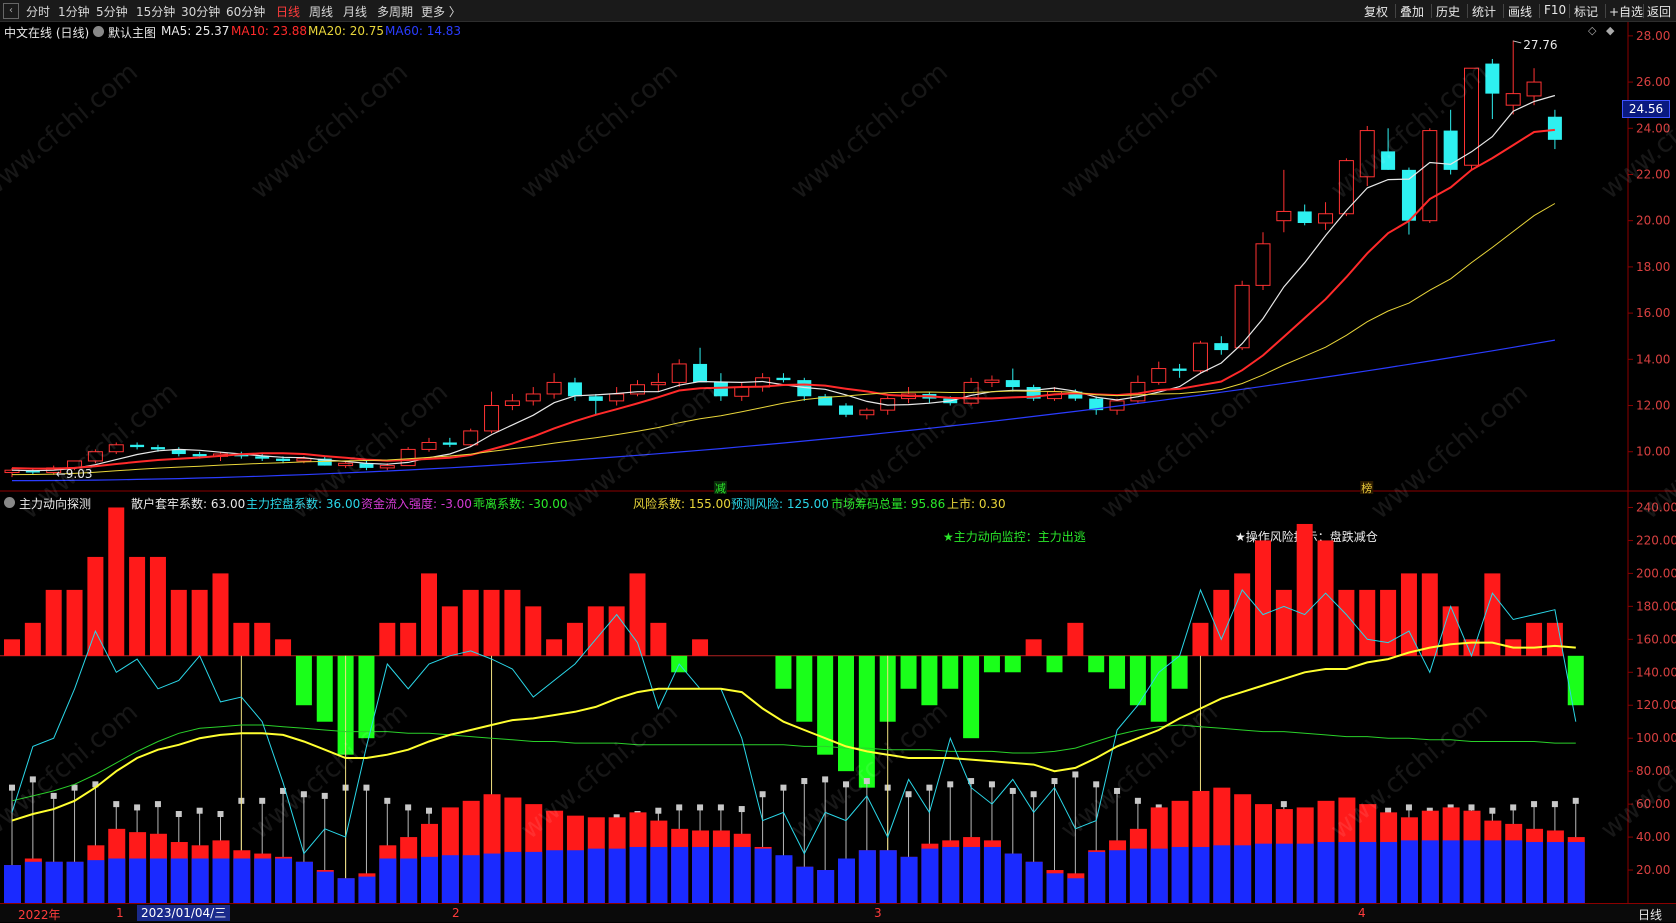  Describe the element at coordinates (1484, 11) in the screenshot. I see `stats-button: 统计` at that location.